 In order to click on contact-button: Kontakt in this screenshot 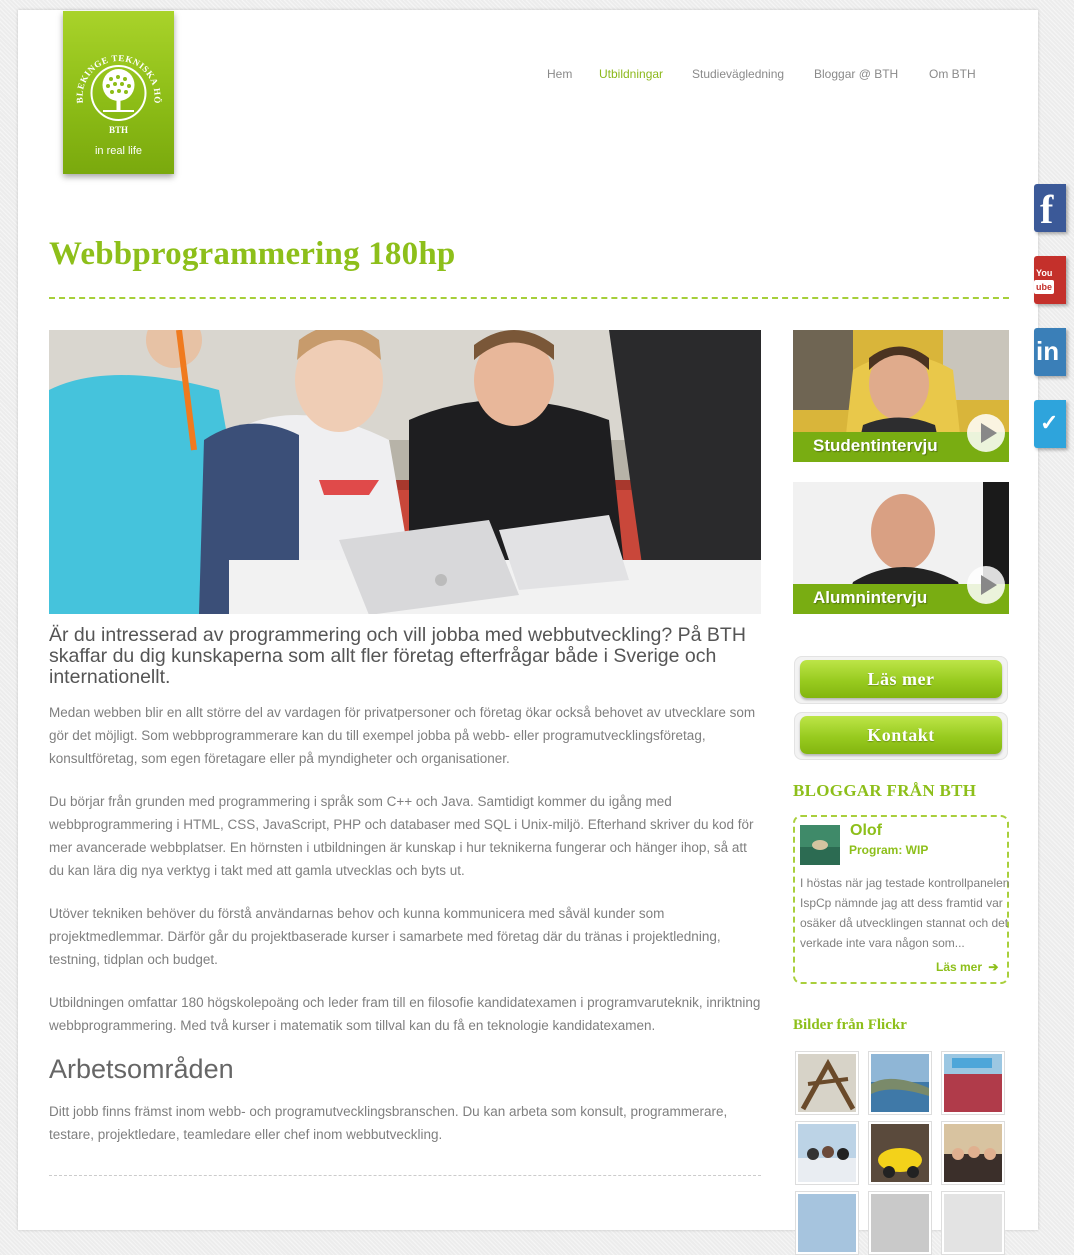, I will do `click(901, 735)`.